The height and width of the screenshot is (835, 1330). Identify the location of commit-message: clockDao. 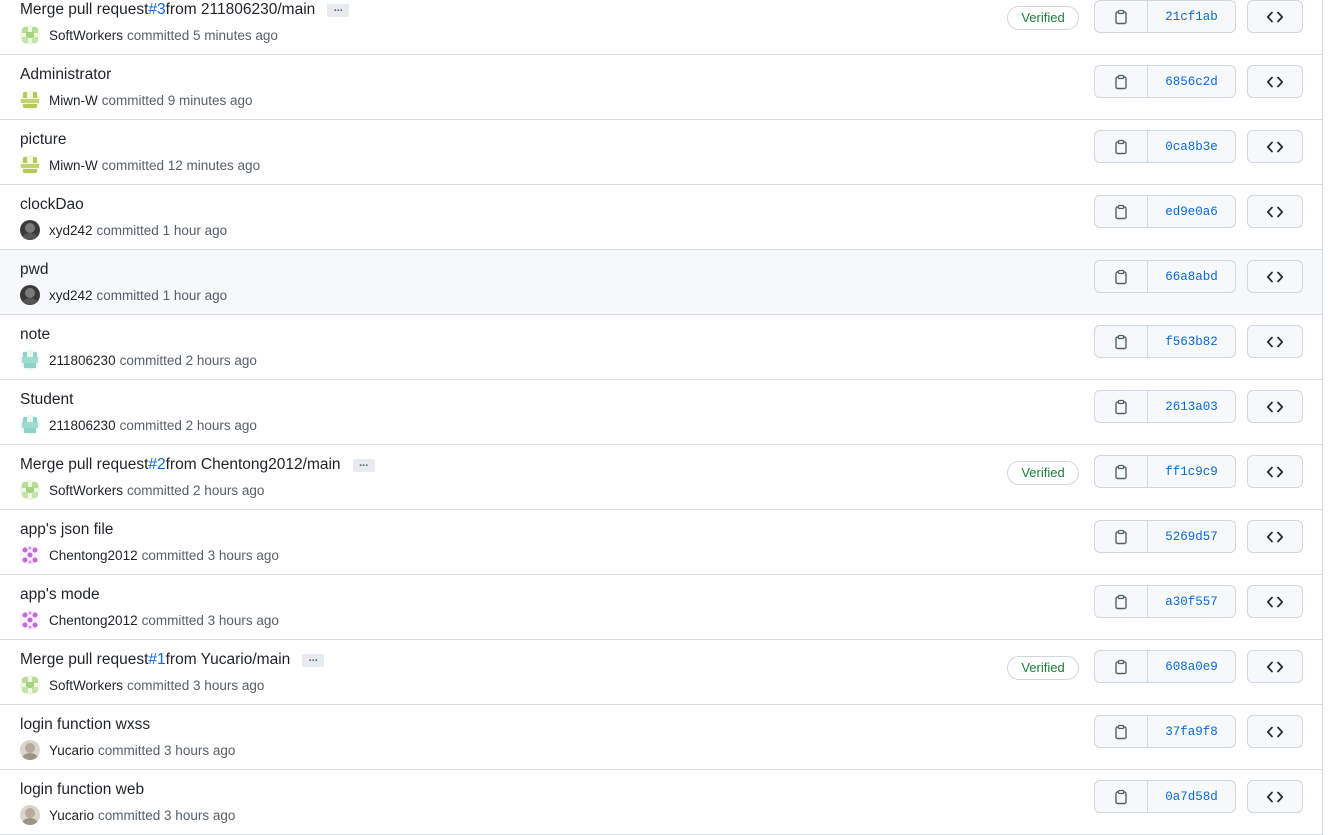
(52, 205).